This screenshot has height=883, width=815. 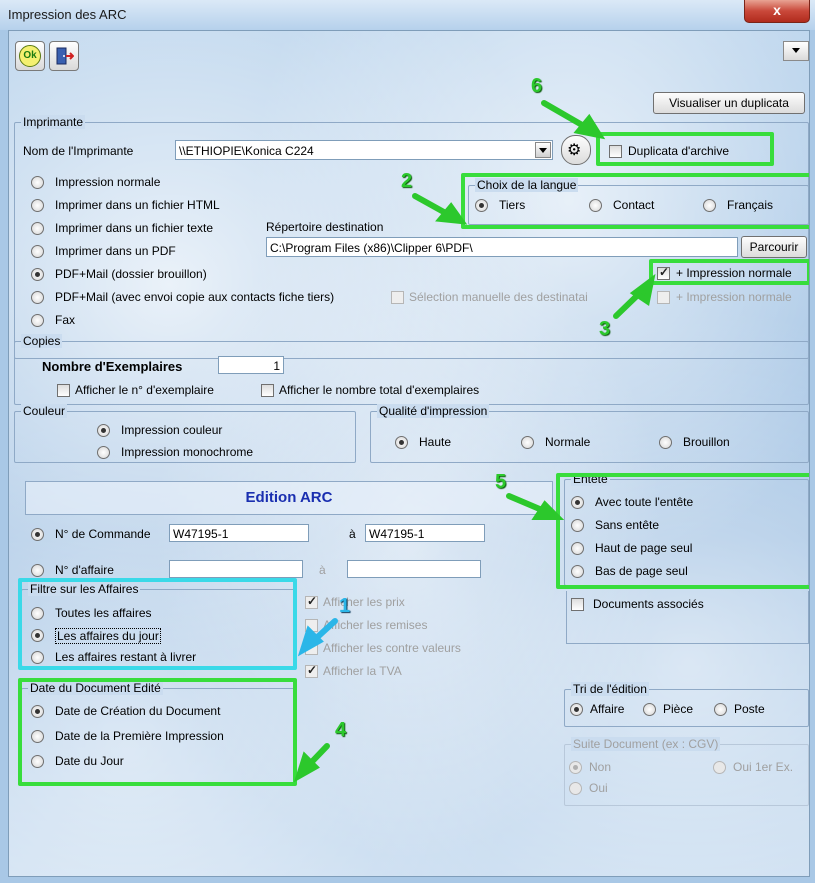 I want to click on printer-select: \\ETHIOPIE\Konica C224, so click(x=364, y=150).